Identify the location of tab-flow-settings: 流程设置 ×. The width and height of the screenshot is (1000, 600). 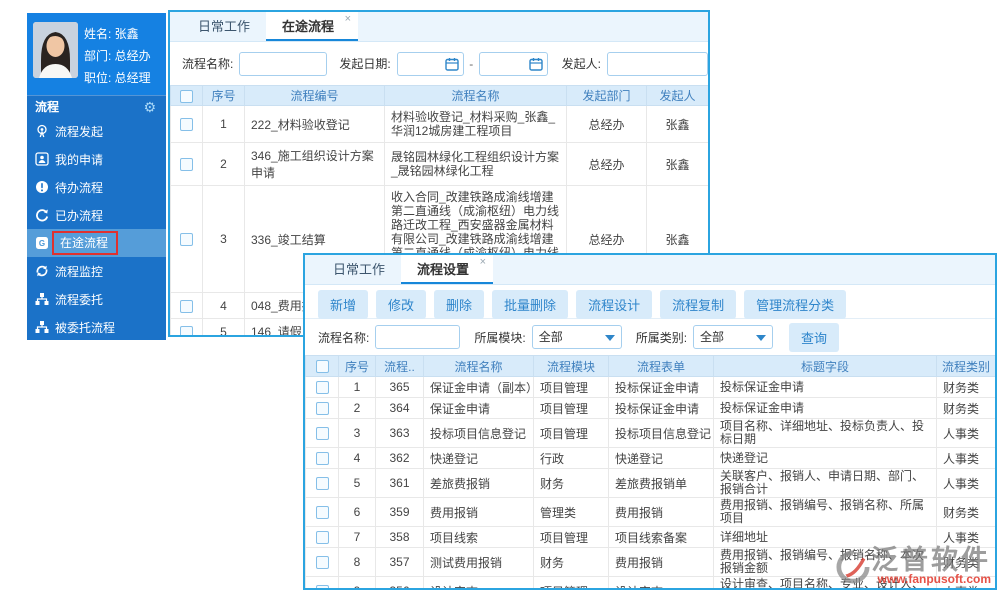
(447, 269).